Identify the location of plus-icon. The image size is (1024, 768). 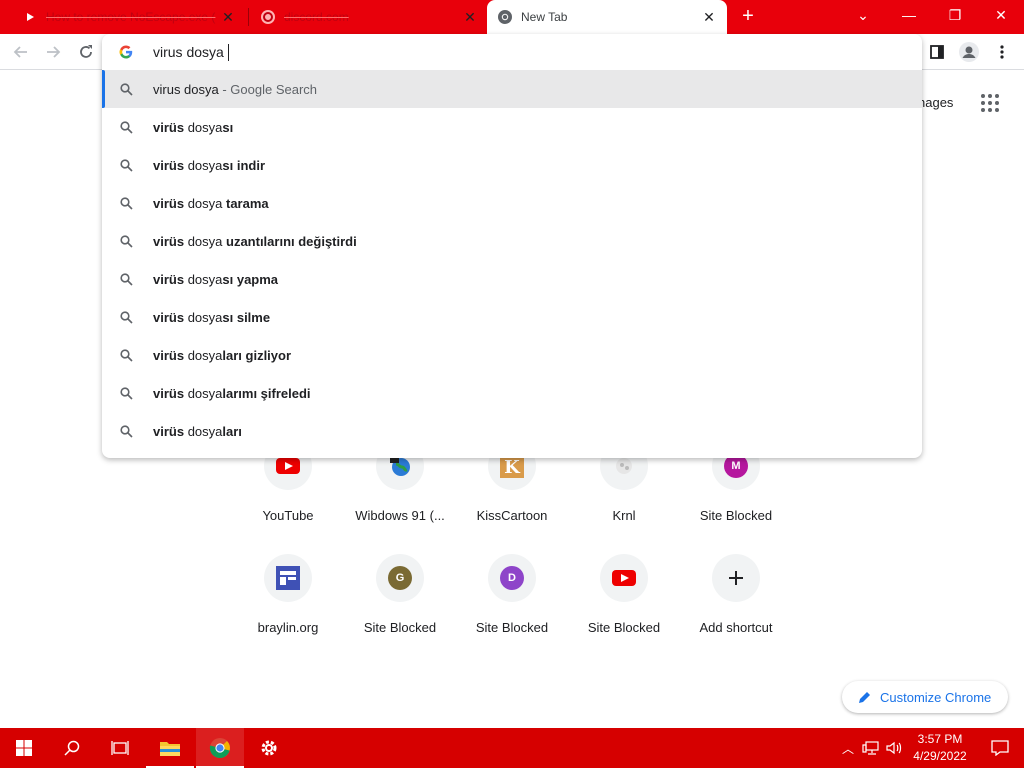
(736, 578).